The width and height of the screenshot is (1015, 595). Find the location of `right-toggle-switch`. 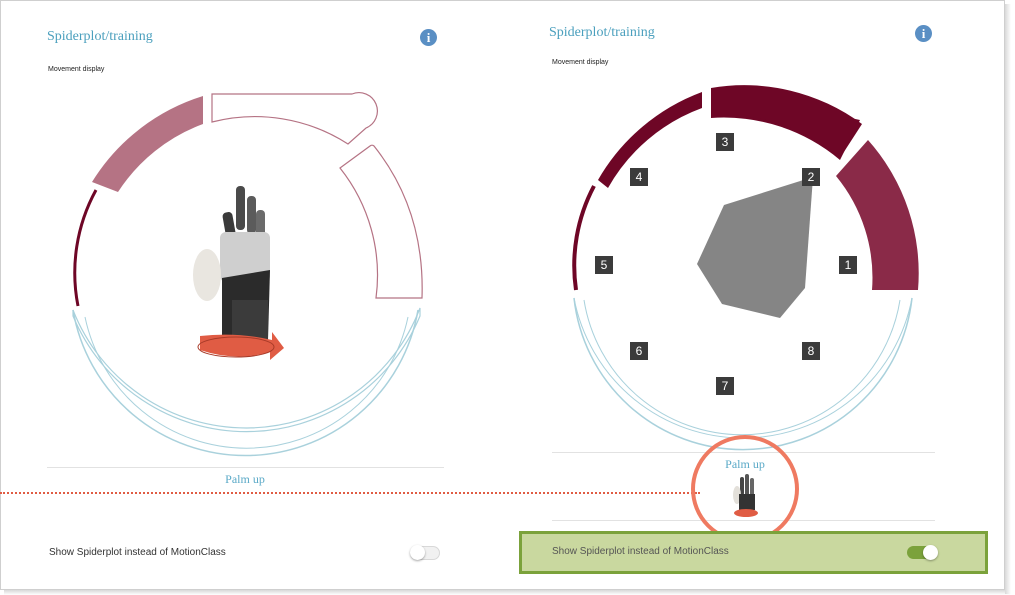

right-toggle-switch is located at coordinates (922, 552).